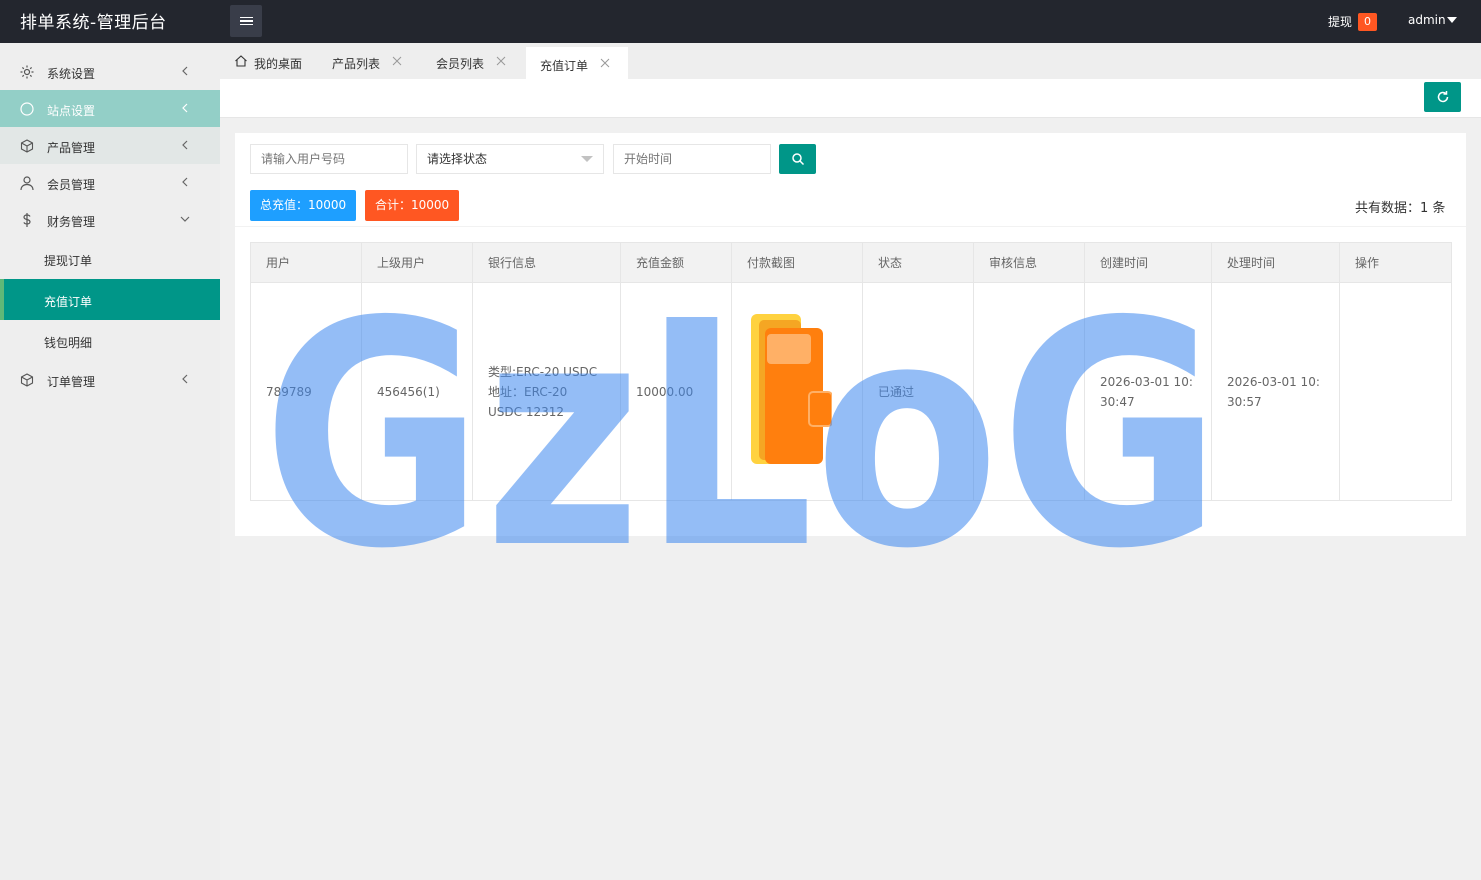 This screenshot has width=1481, height=880. What do you see at coordinates (1275, 391) in the screenshot?
I see `cell-processed-time: 2026-03-01 10:30:57` at bounding box center [1275, 391].